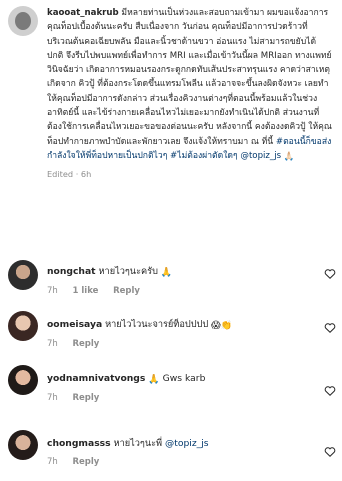  Describe the element at coordinates (184, 378) in the screenshot. I see `comment-text: Gws karb` at that location.